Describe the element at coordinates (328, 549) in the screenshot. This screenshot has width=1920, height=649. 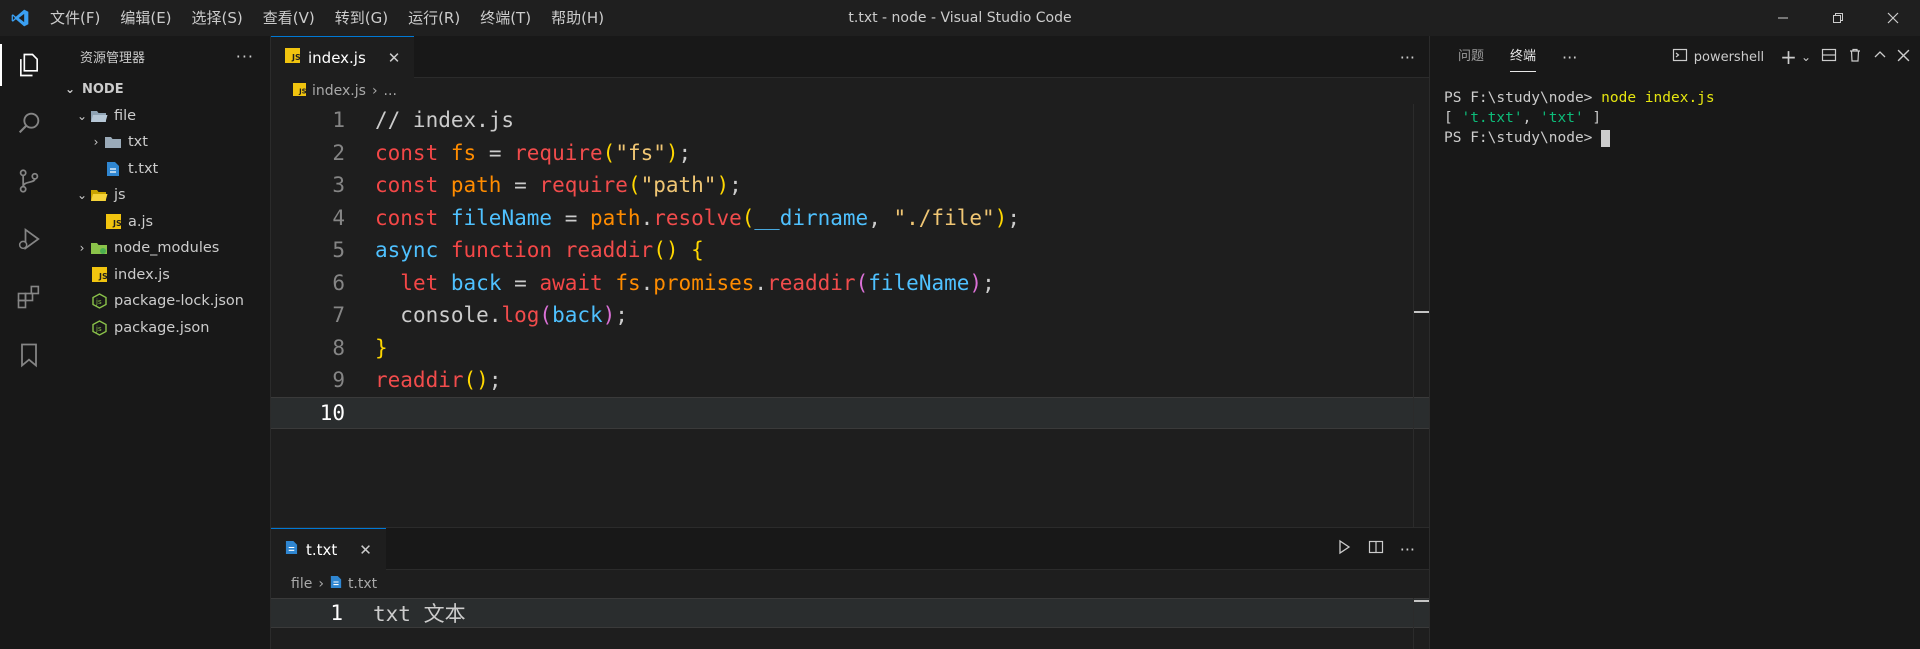
I see `tab-t-txt: t.txt ✕` at that location.